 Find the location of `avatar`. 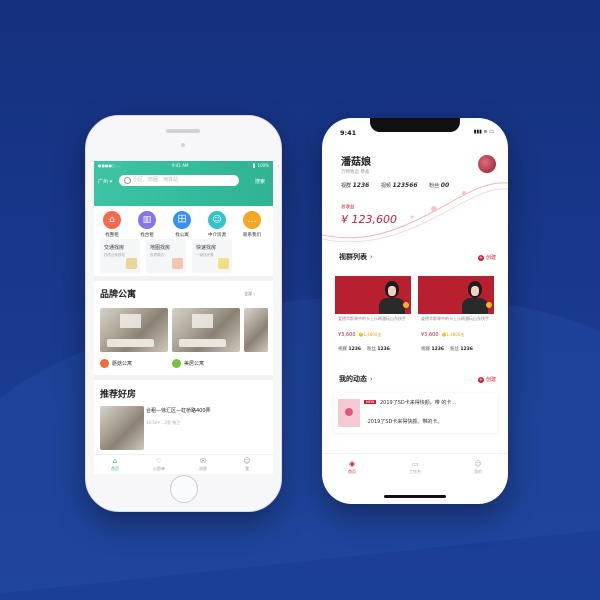

avatar is located at coordinates (487, 164).